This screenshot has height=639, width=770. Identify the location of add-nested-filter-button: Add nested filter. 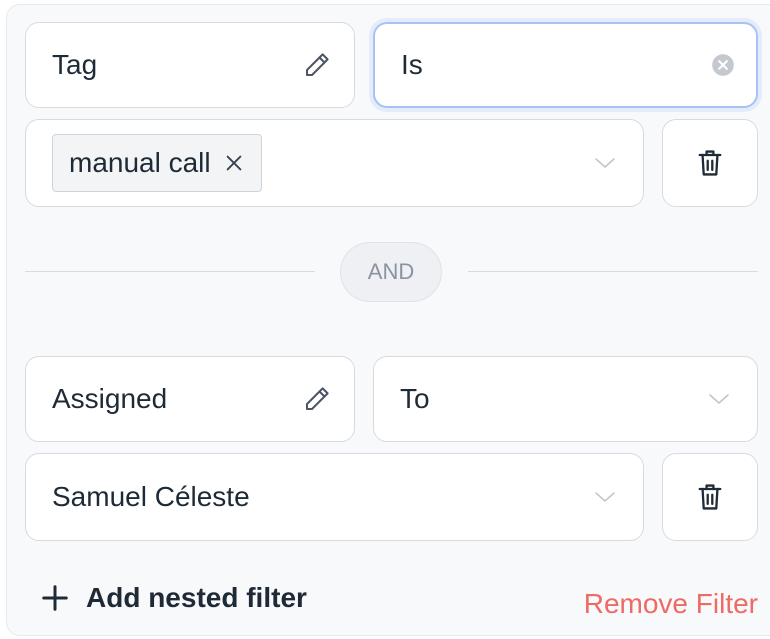
(173, 598).